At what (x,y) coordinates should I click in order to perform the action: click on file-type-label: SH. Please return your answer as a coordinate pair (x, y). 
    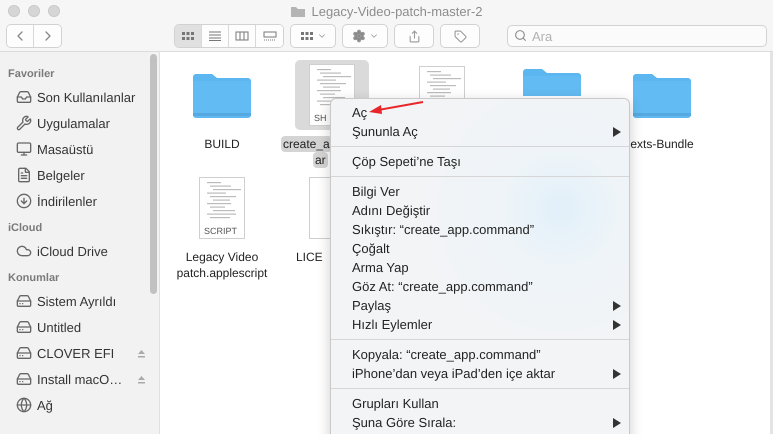
    Looking at the image, I should click on (320, 118).